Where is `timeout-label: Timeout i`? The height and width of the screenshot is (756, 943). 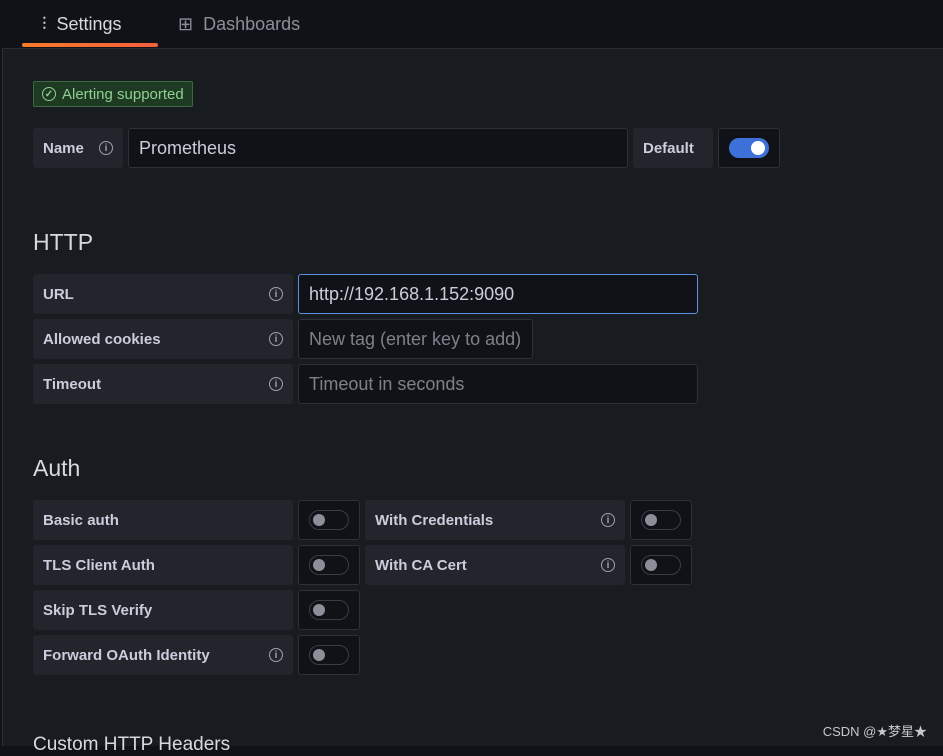
timeout-label: Timeout i is located at coordinates (163, 384).